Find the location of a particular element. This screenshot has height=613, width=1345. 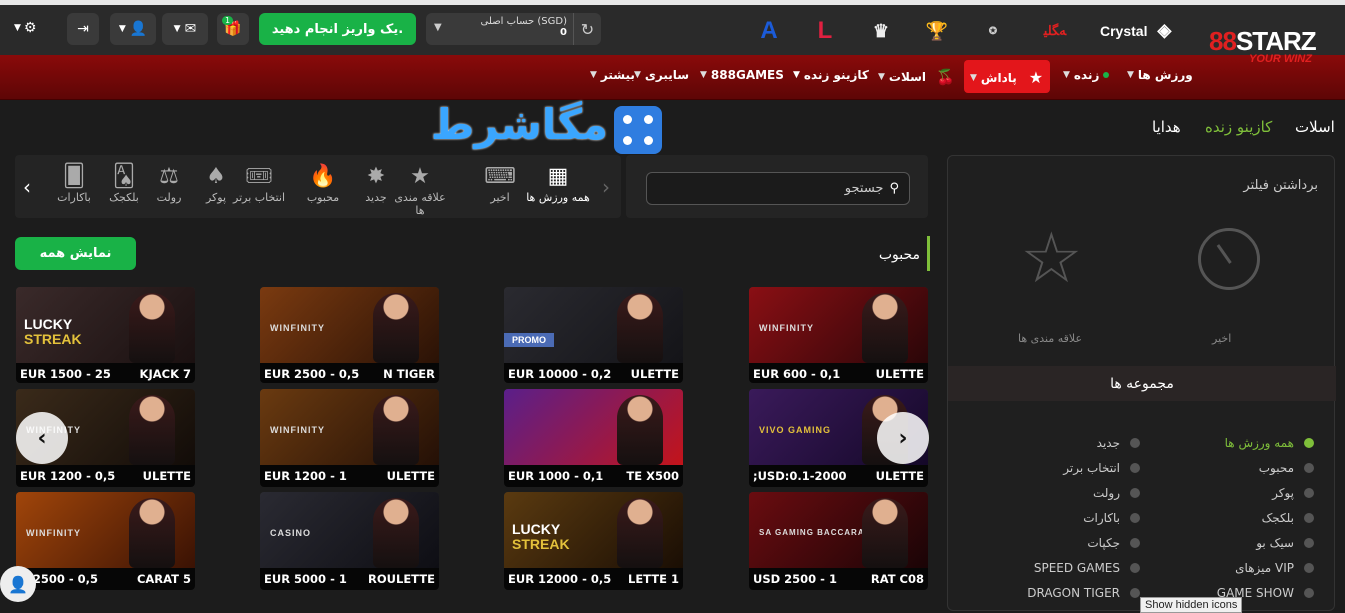

filter-label: محبوب is located at coordinates (1276, 468).